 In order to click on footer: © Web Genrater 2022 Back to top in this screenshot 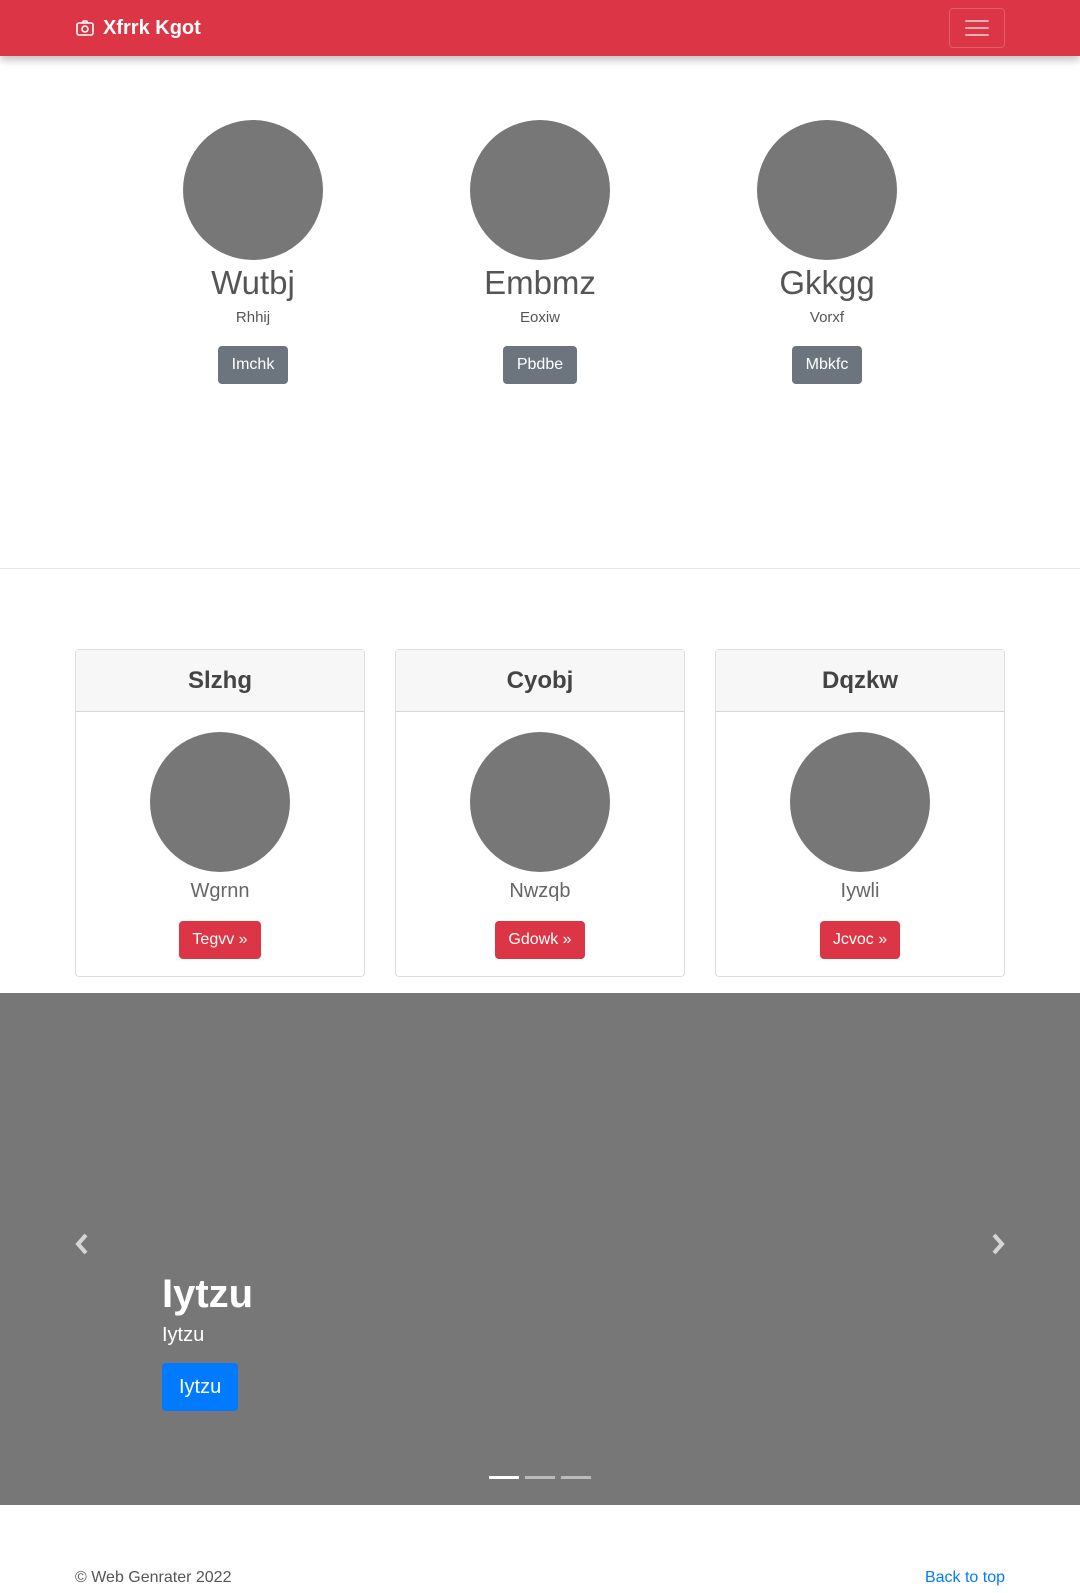, I will do `click(540, 1549)`.